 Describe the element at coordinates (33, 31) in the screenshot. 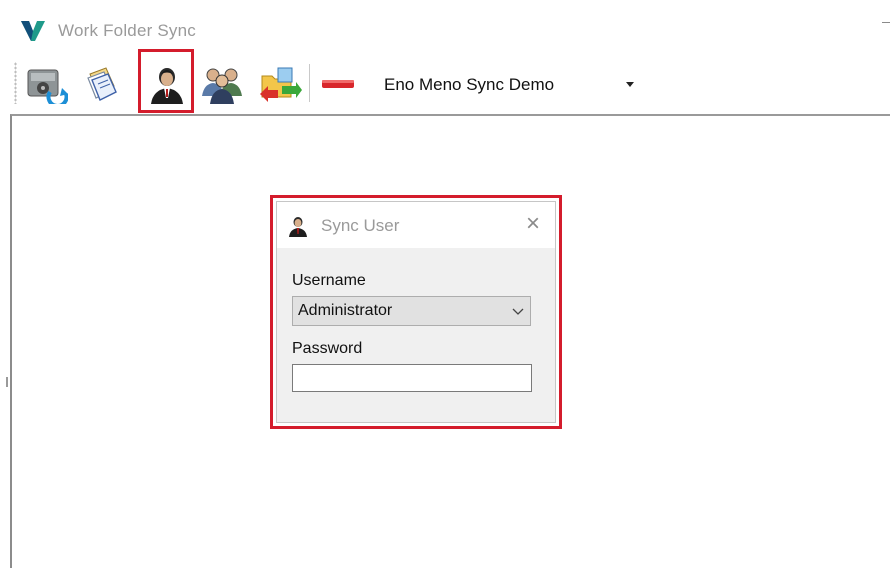

I see `app-logo-icon` at that location.